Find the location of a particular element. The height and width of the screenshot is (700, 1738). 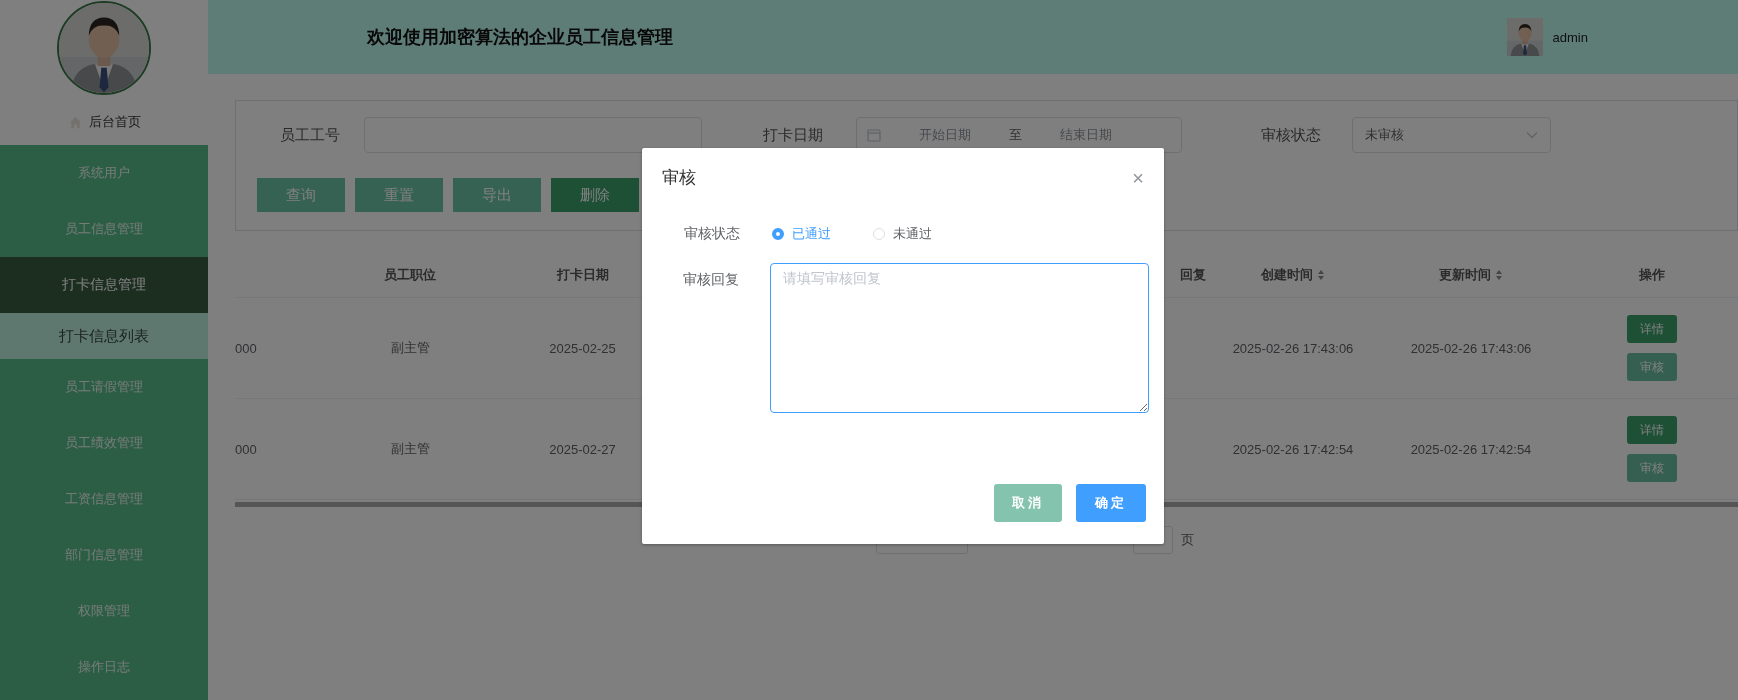

dialog-title: 审核 is located at coordinates (679, 178).